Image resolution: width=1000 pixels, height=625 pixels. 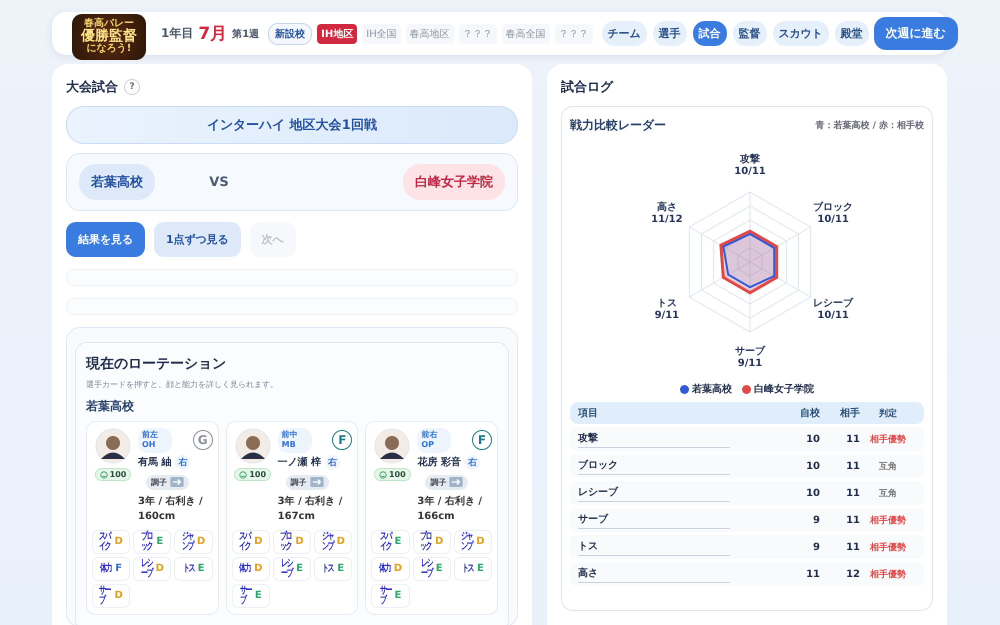 What do you see at coordinates (177, 33) in the screenshot?
I see `year-label: 1年目` at bounding box center [177, 33].